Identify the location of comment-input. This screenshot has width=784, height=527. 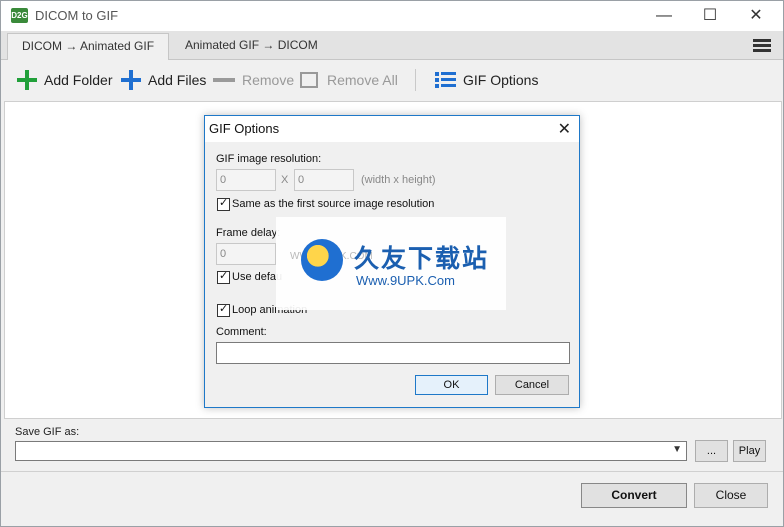
(393, 353).